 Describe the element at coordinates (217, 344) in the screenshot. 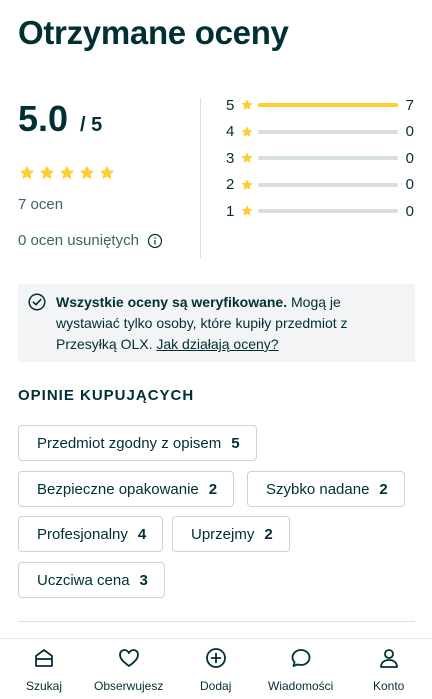

I see `how-ratings-work-link: Jak działają oceny?` at that location.